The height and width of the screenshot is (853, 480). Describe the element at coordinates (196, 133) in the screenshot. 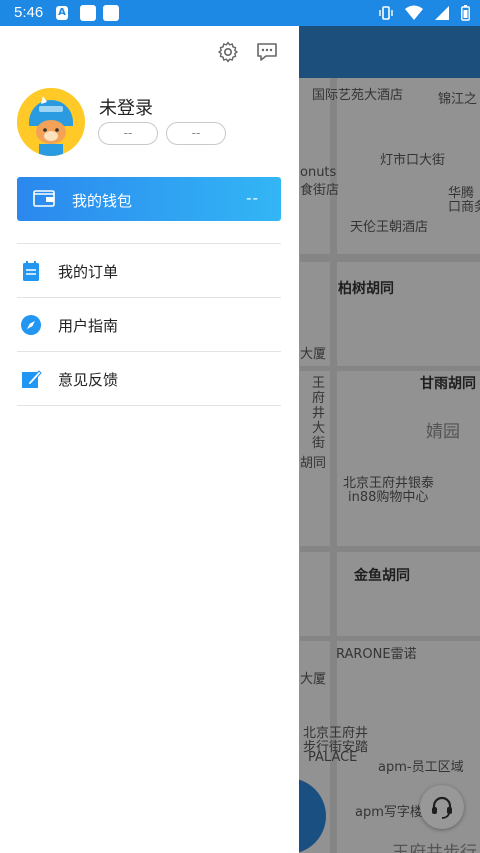

I see `user-stat-pill-2: --` at that location.